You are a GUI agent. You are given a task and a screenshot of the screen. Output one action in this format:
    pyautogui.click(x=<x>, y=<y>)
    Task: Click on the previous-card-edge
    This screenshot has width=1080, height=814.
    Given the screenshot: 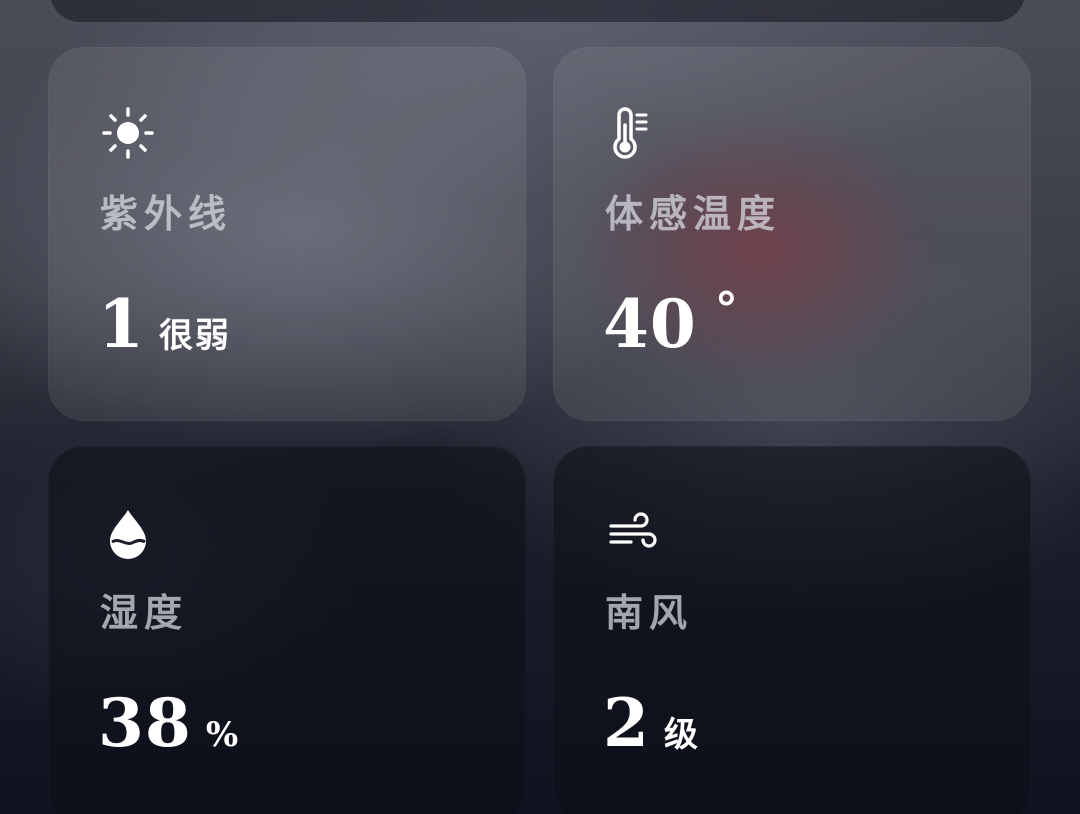 What is the action you would take?
    pyautogui.click(x=537, y=11)
    